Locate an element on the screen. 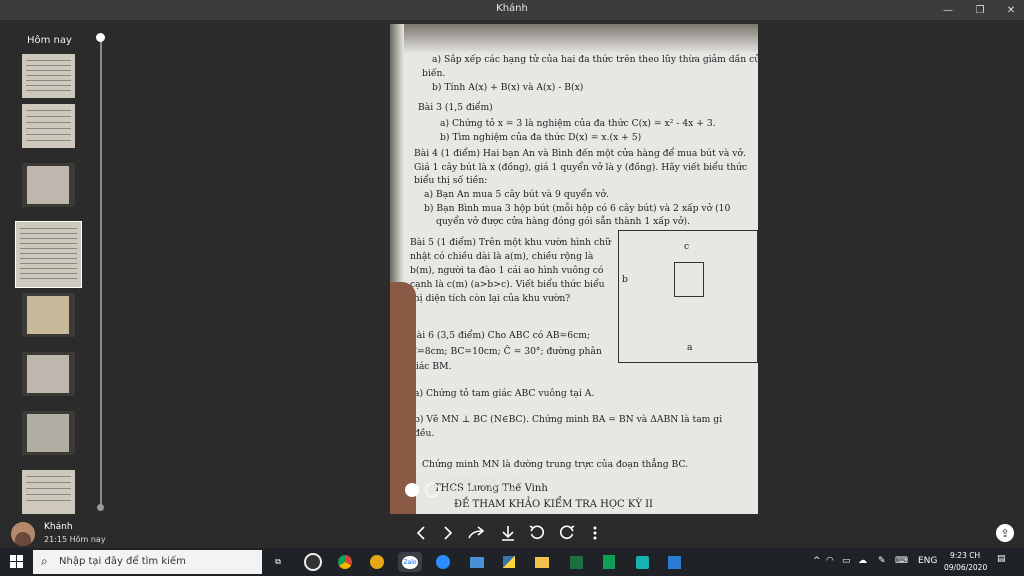  taskbar-app-sheets is located at coordinates (609, 562).